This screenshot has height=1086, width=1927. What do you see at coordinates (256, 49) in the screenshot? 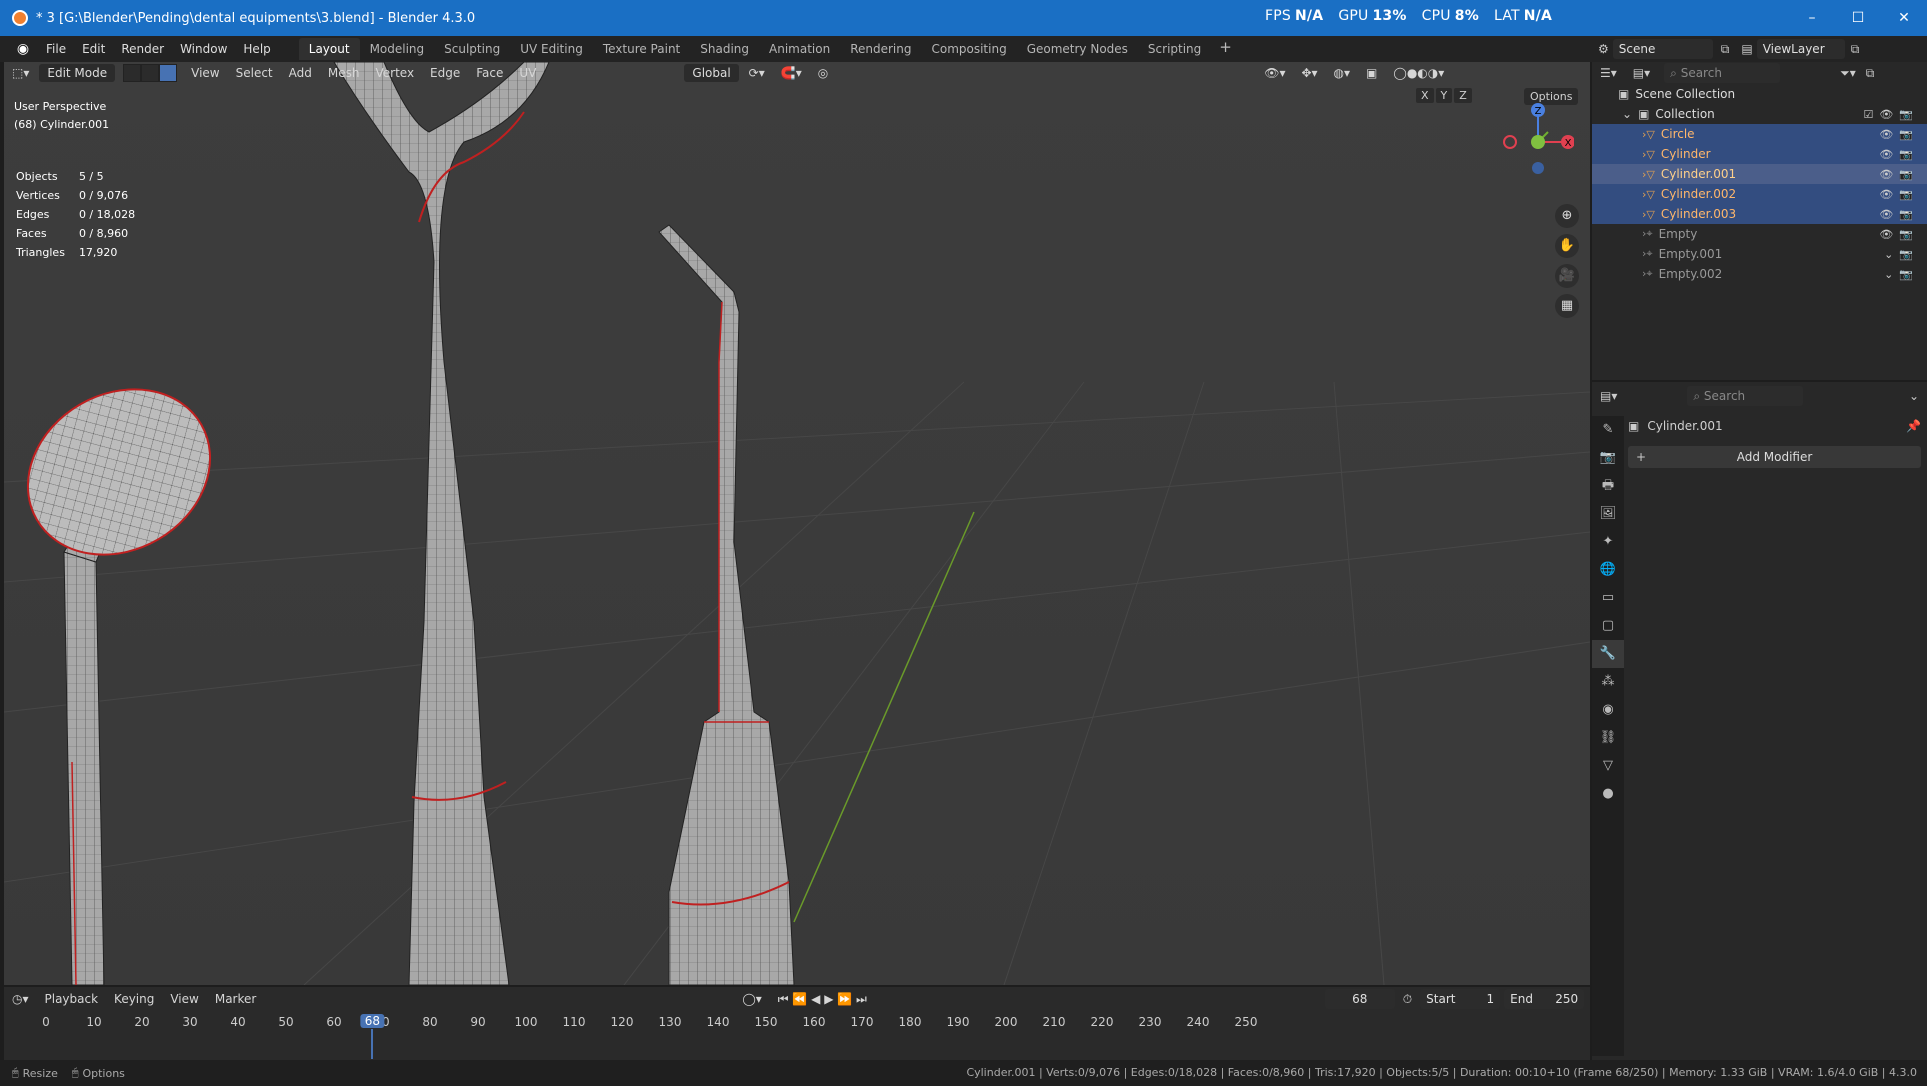
I see `menu-help: Help` at bounding box center [256, 49].